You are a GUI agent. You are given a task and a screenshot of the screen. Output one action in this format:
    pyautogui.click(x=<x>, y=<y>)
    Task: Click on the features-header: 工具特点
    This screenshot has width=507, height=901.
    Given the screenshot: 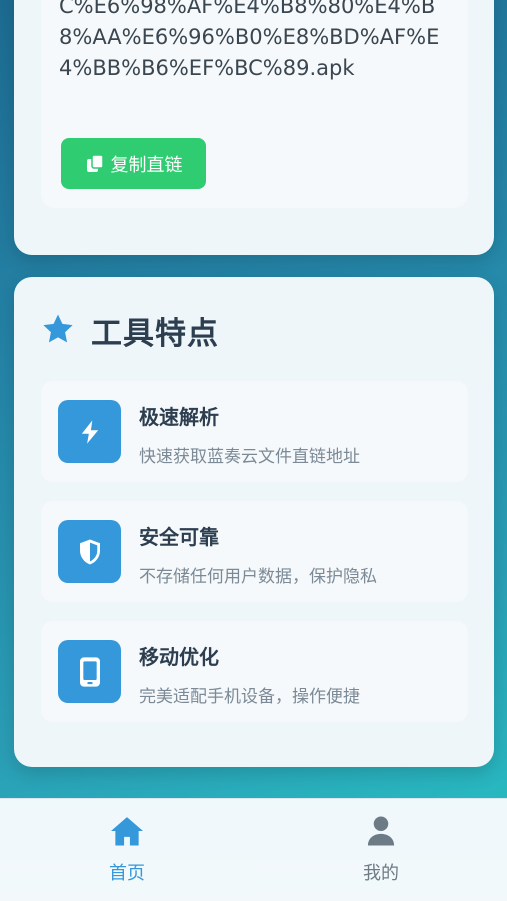 What is the action you would take?
    pyautogui.click(x=130, y=330)
    